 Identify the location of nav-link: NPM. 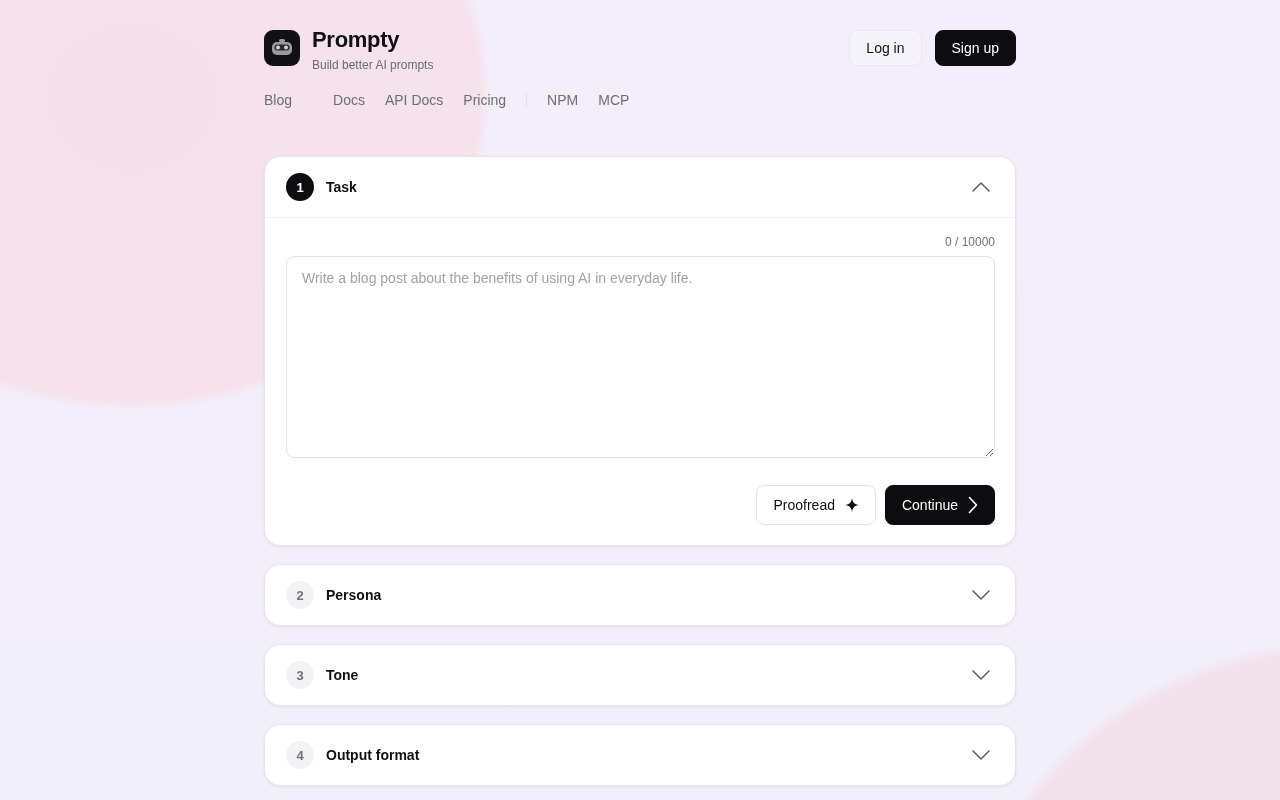
(563, 100).